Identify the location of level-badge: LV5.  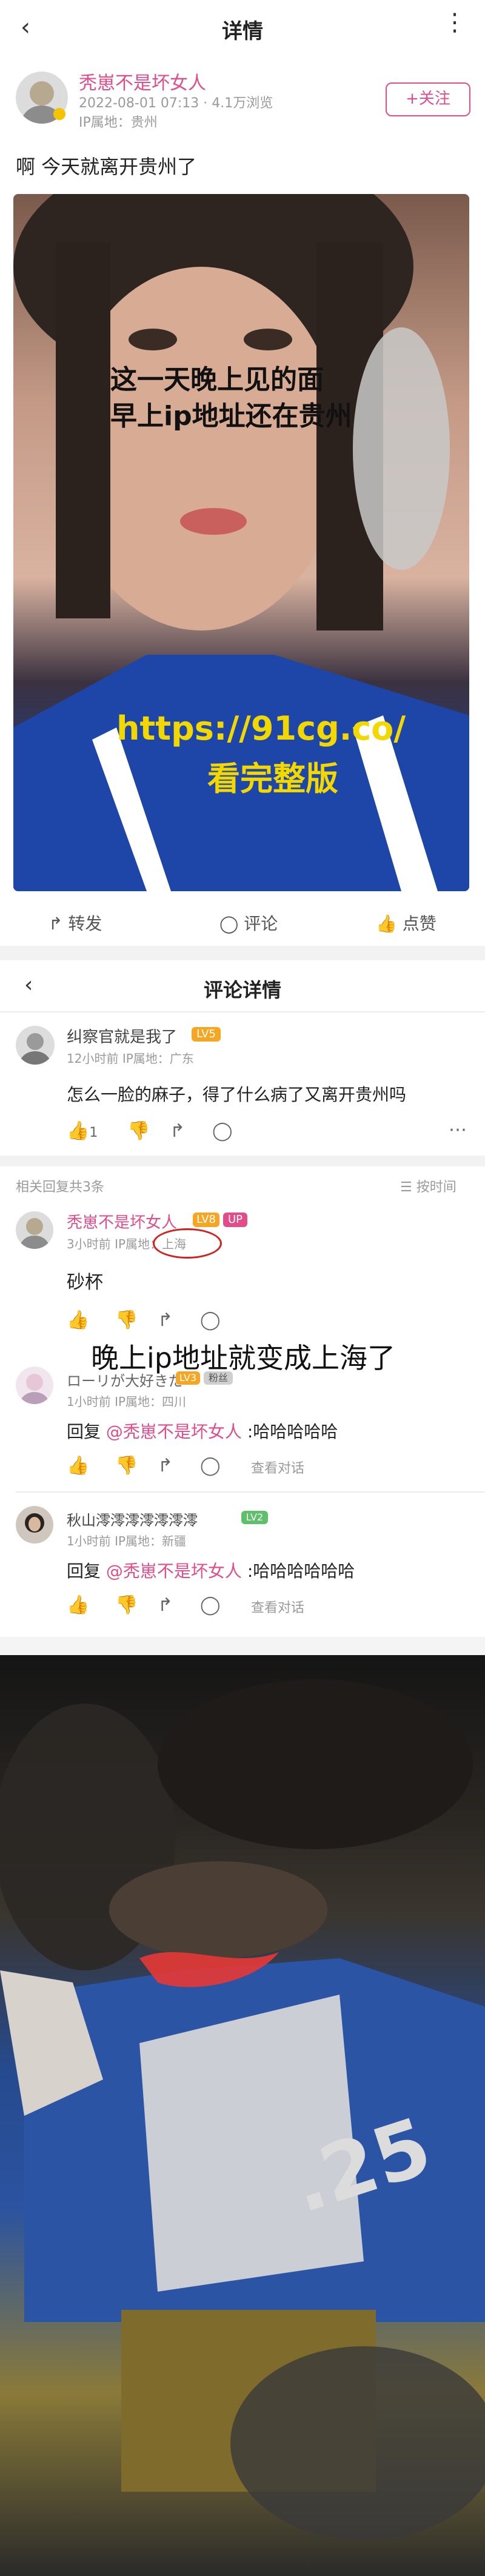
(206, 1034).